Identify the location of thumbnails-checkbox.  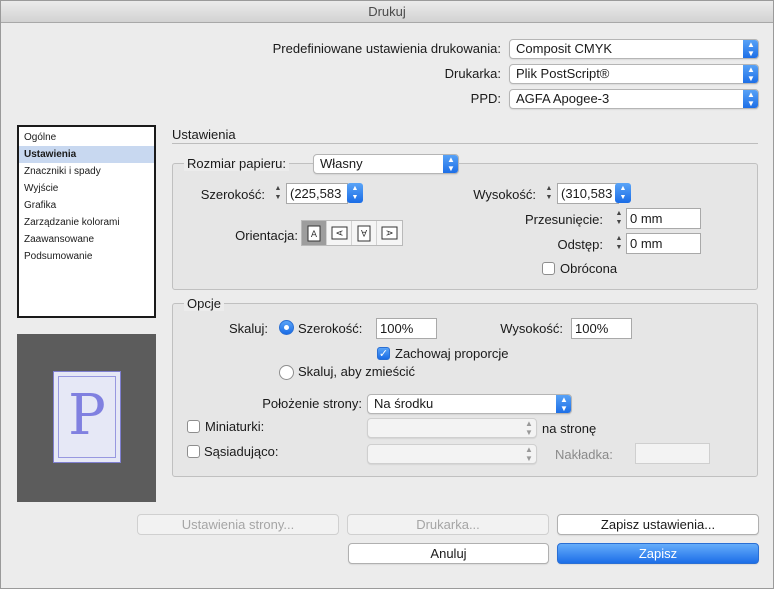
(193, 426).